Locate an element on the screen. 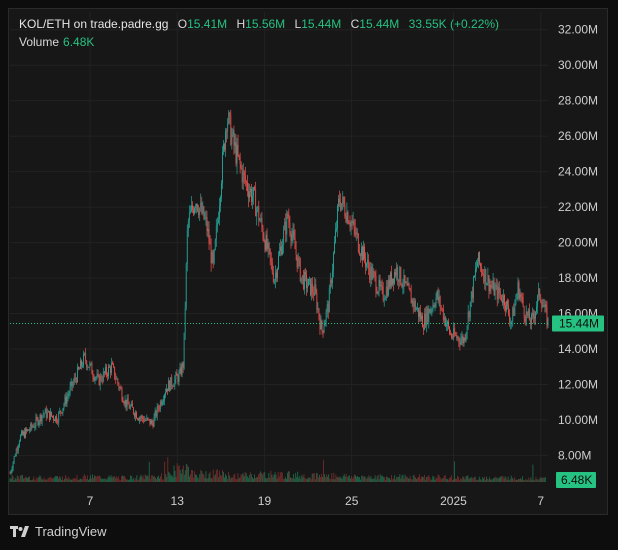 This screenshot has height=550, width=618. time-tick-label: 19 is located at coordinates (265, 501).